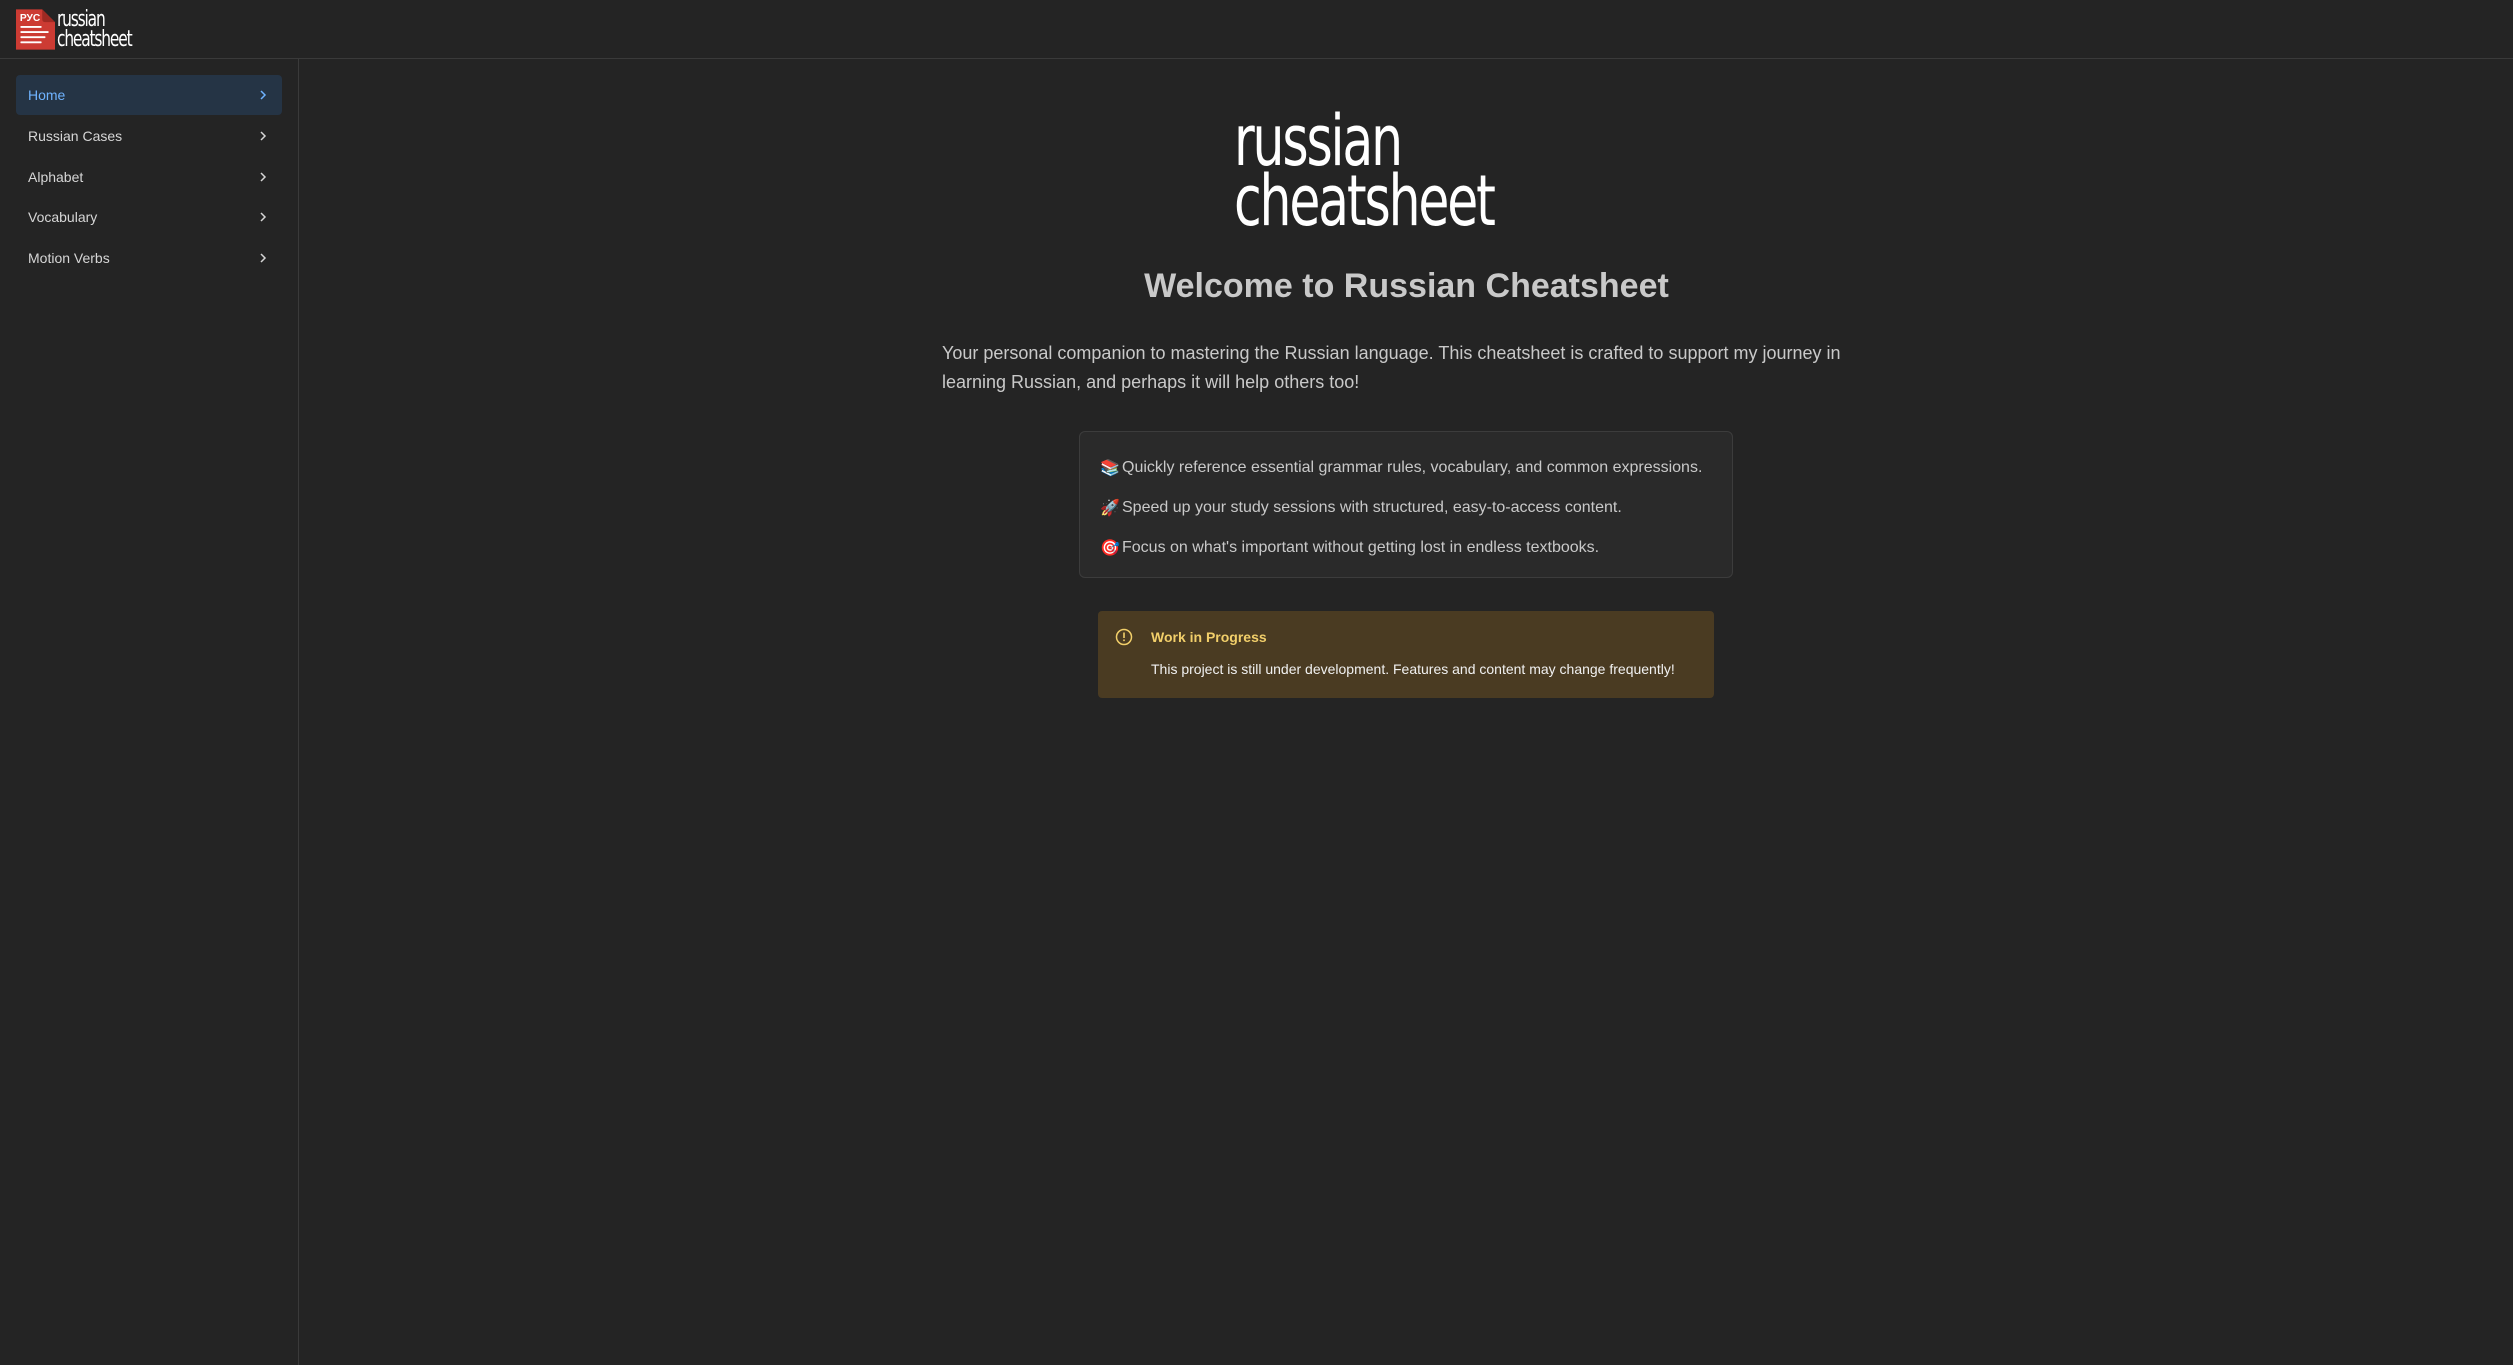 The image size is (2513, 1365). What do you see at coordinates (1110, 548) in the screenshot?
I see `target-icon: 🎯` at bounding box center [1110, 548].